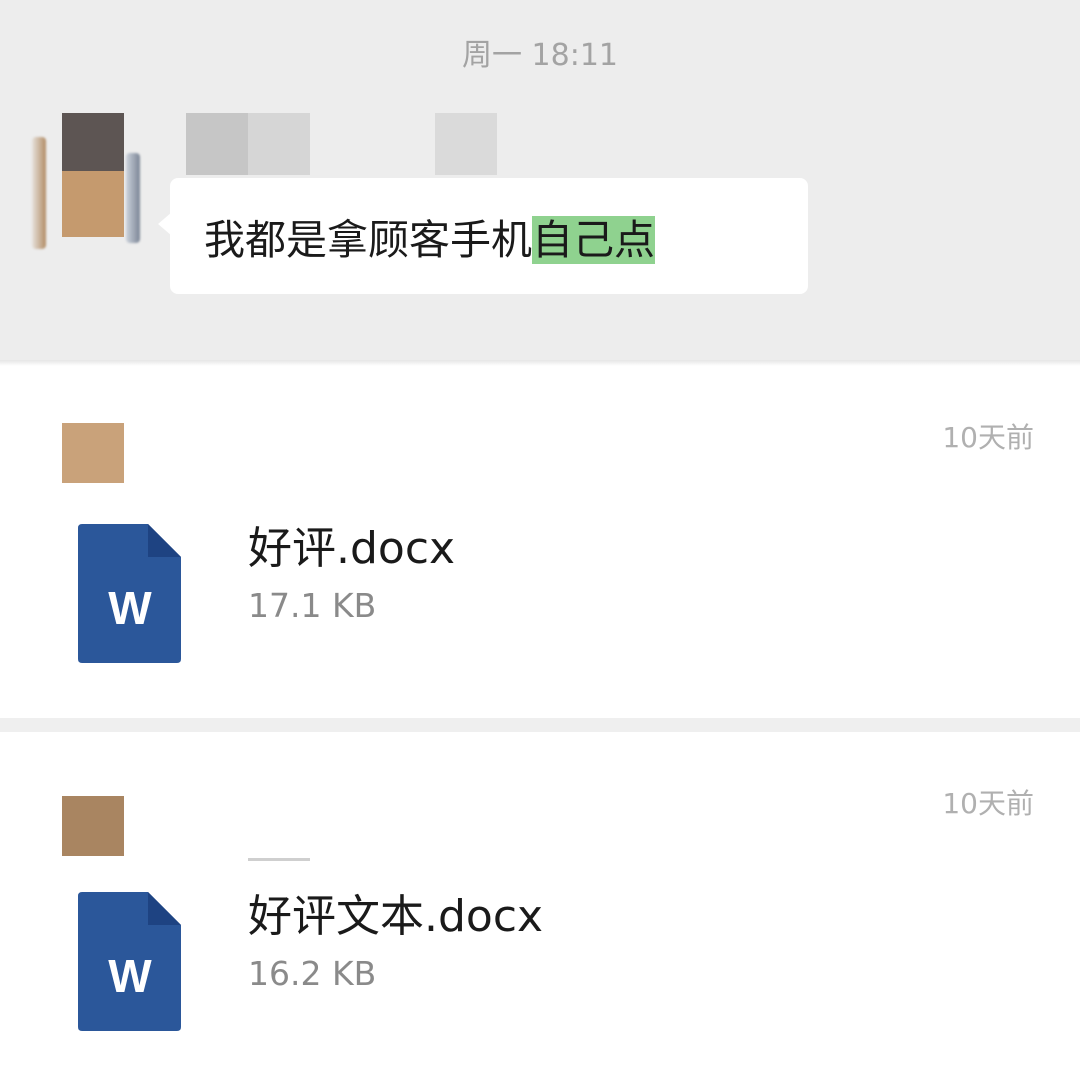 The image size is (1080, 1080). Describe the element at coordinates (342, 144) in the screenshot. I see `sender-name-redacted` at that location.